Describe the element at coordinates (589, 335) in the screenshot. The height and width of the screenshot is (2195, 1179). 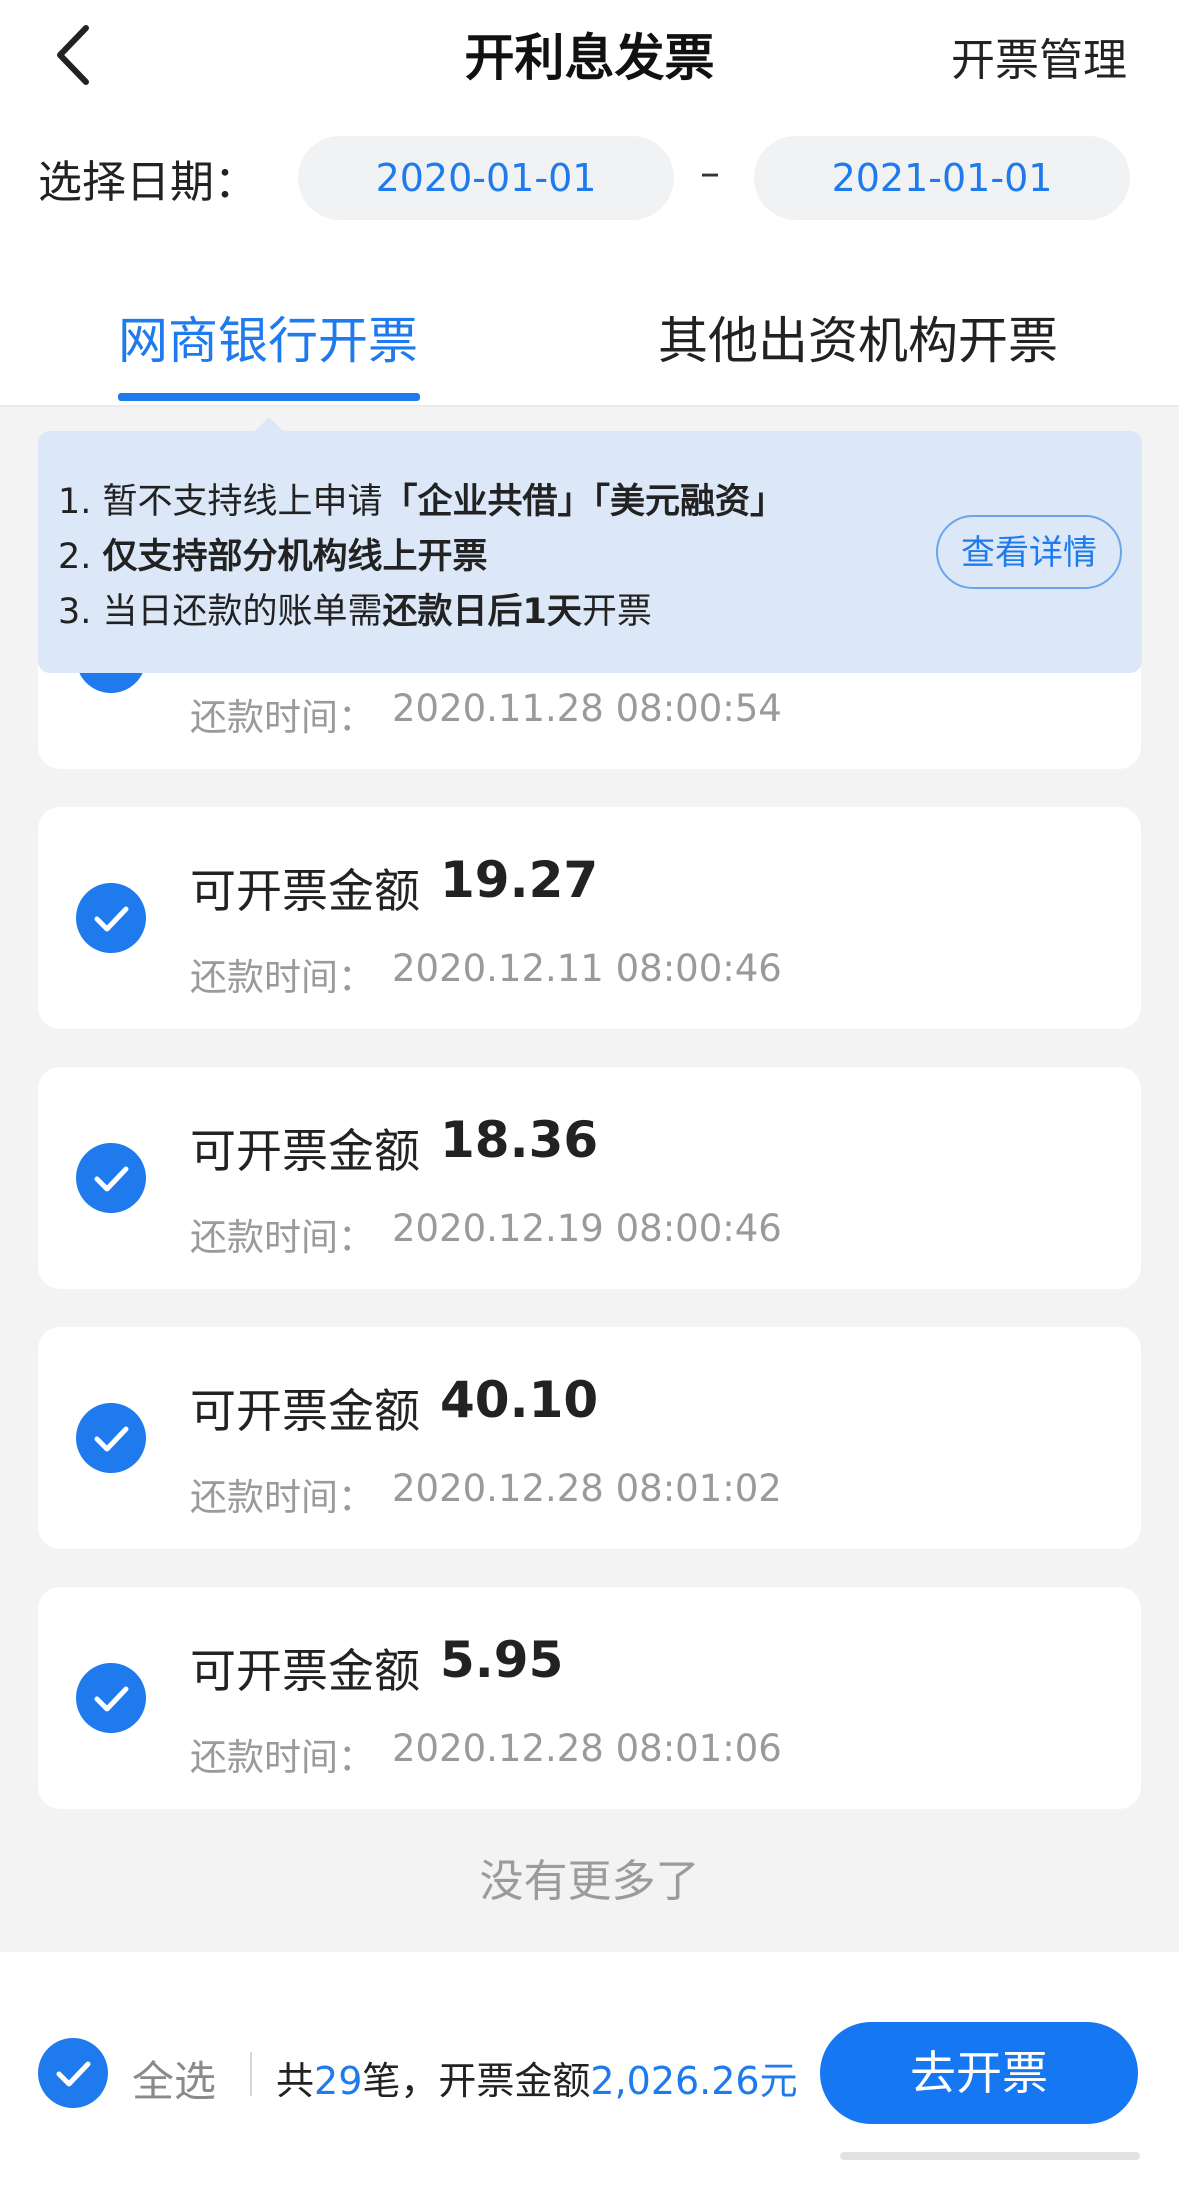
I see `tab-bar: 网商银行开票 其他出资机构开票` at that location.